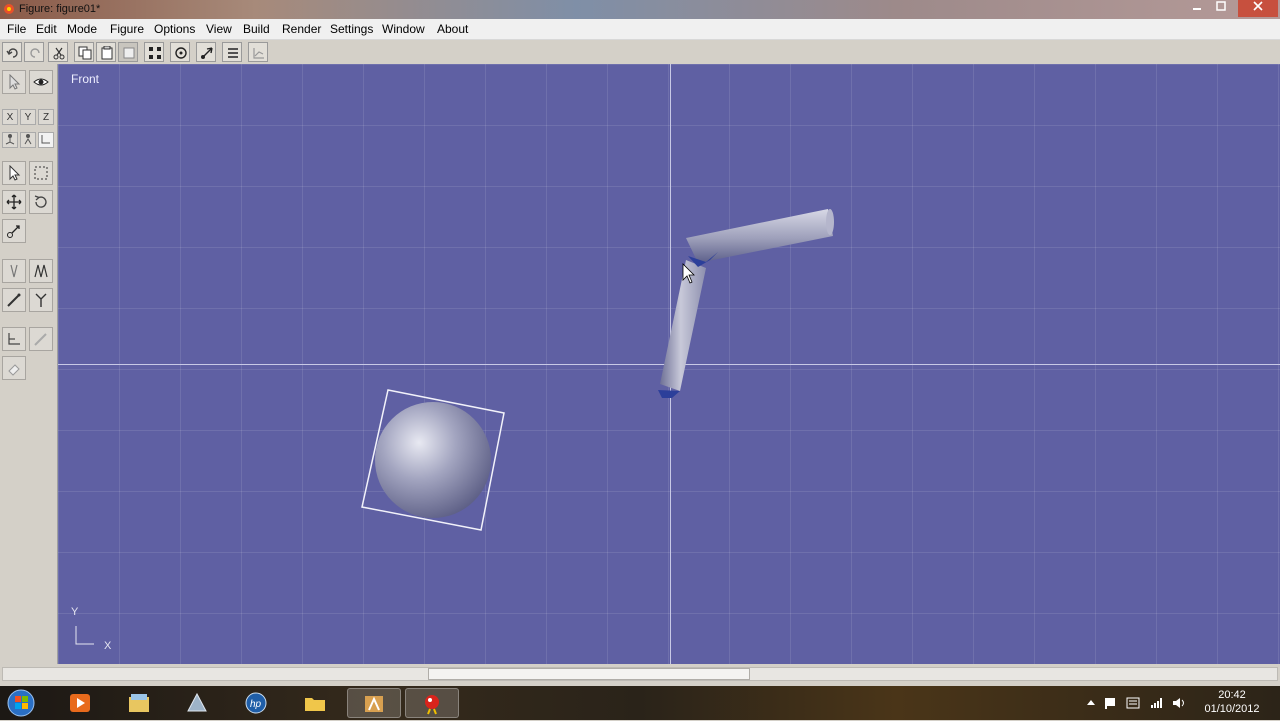 This screenshot has height=721, width=1280. I want to click on menu-edit: Edit, so click(46, 29).